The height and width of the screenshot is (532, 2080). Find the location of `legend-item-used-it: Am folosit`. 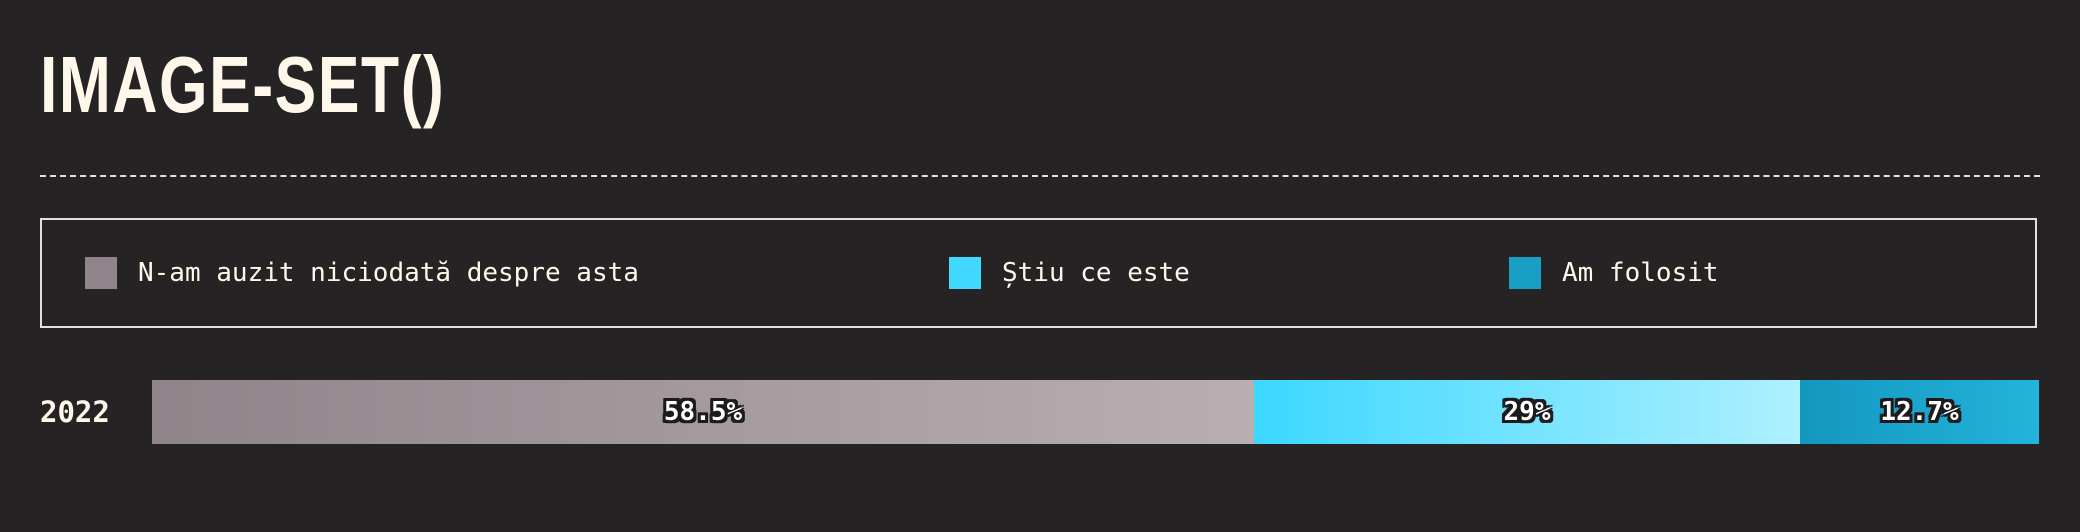

legend-item-used-it: Am folosit is located at coordinates (1614, 273).